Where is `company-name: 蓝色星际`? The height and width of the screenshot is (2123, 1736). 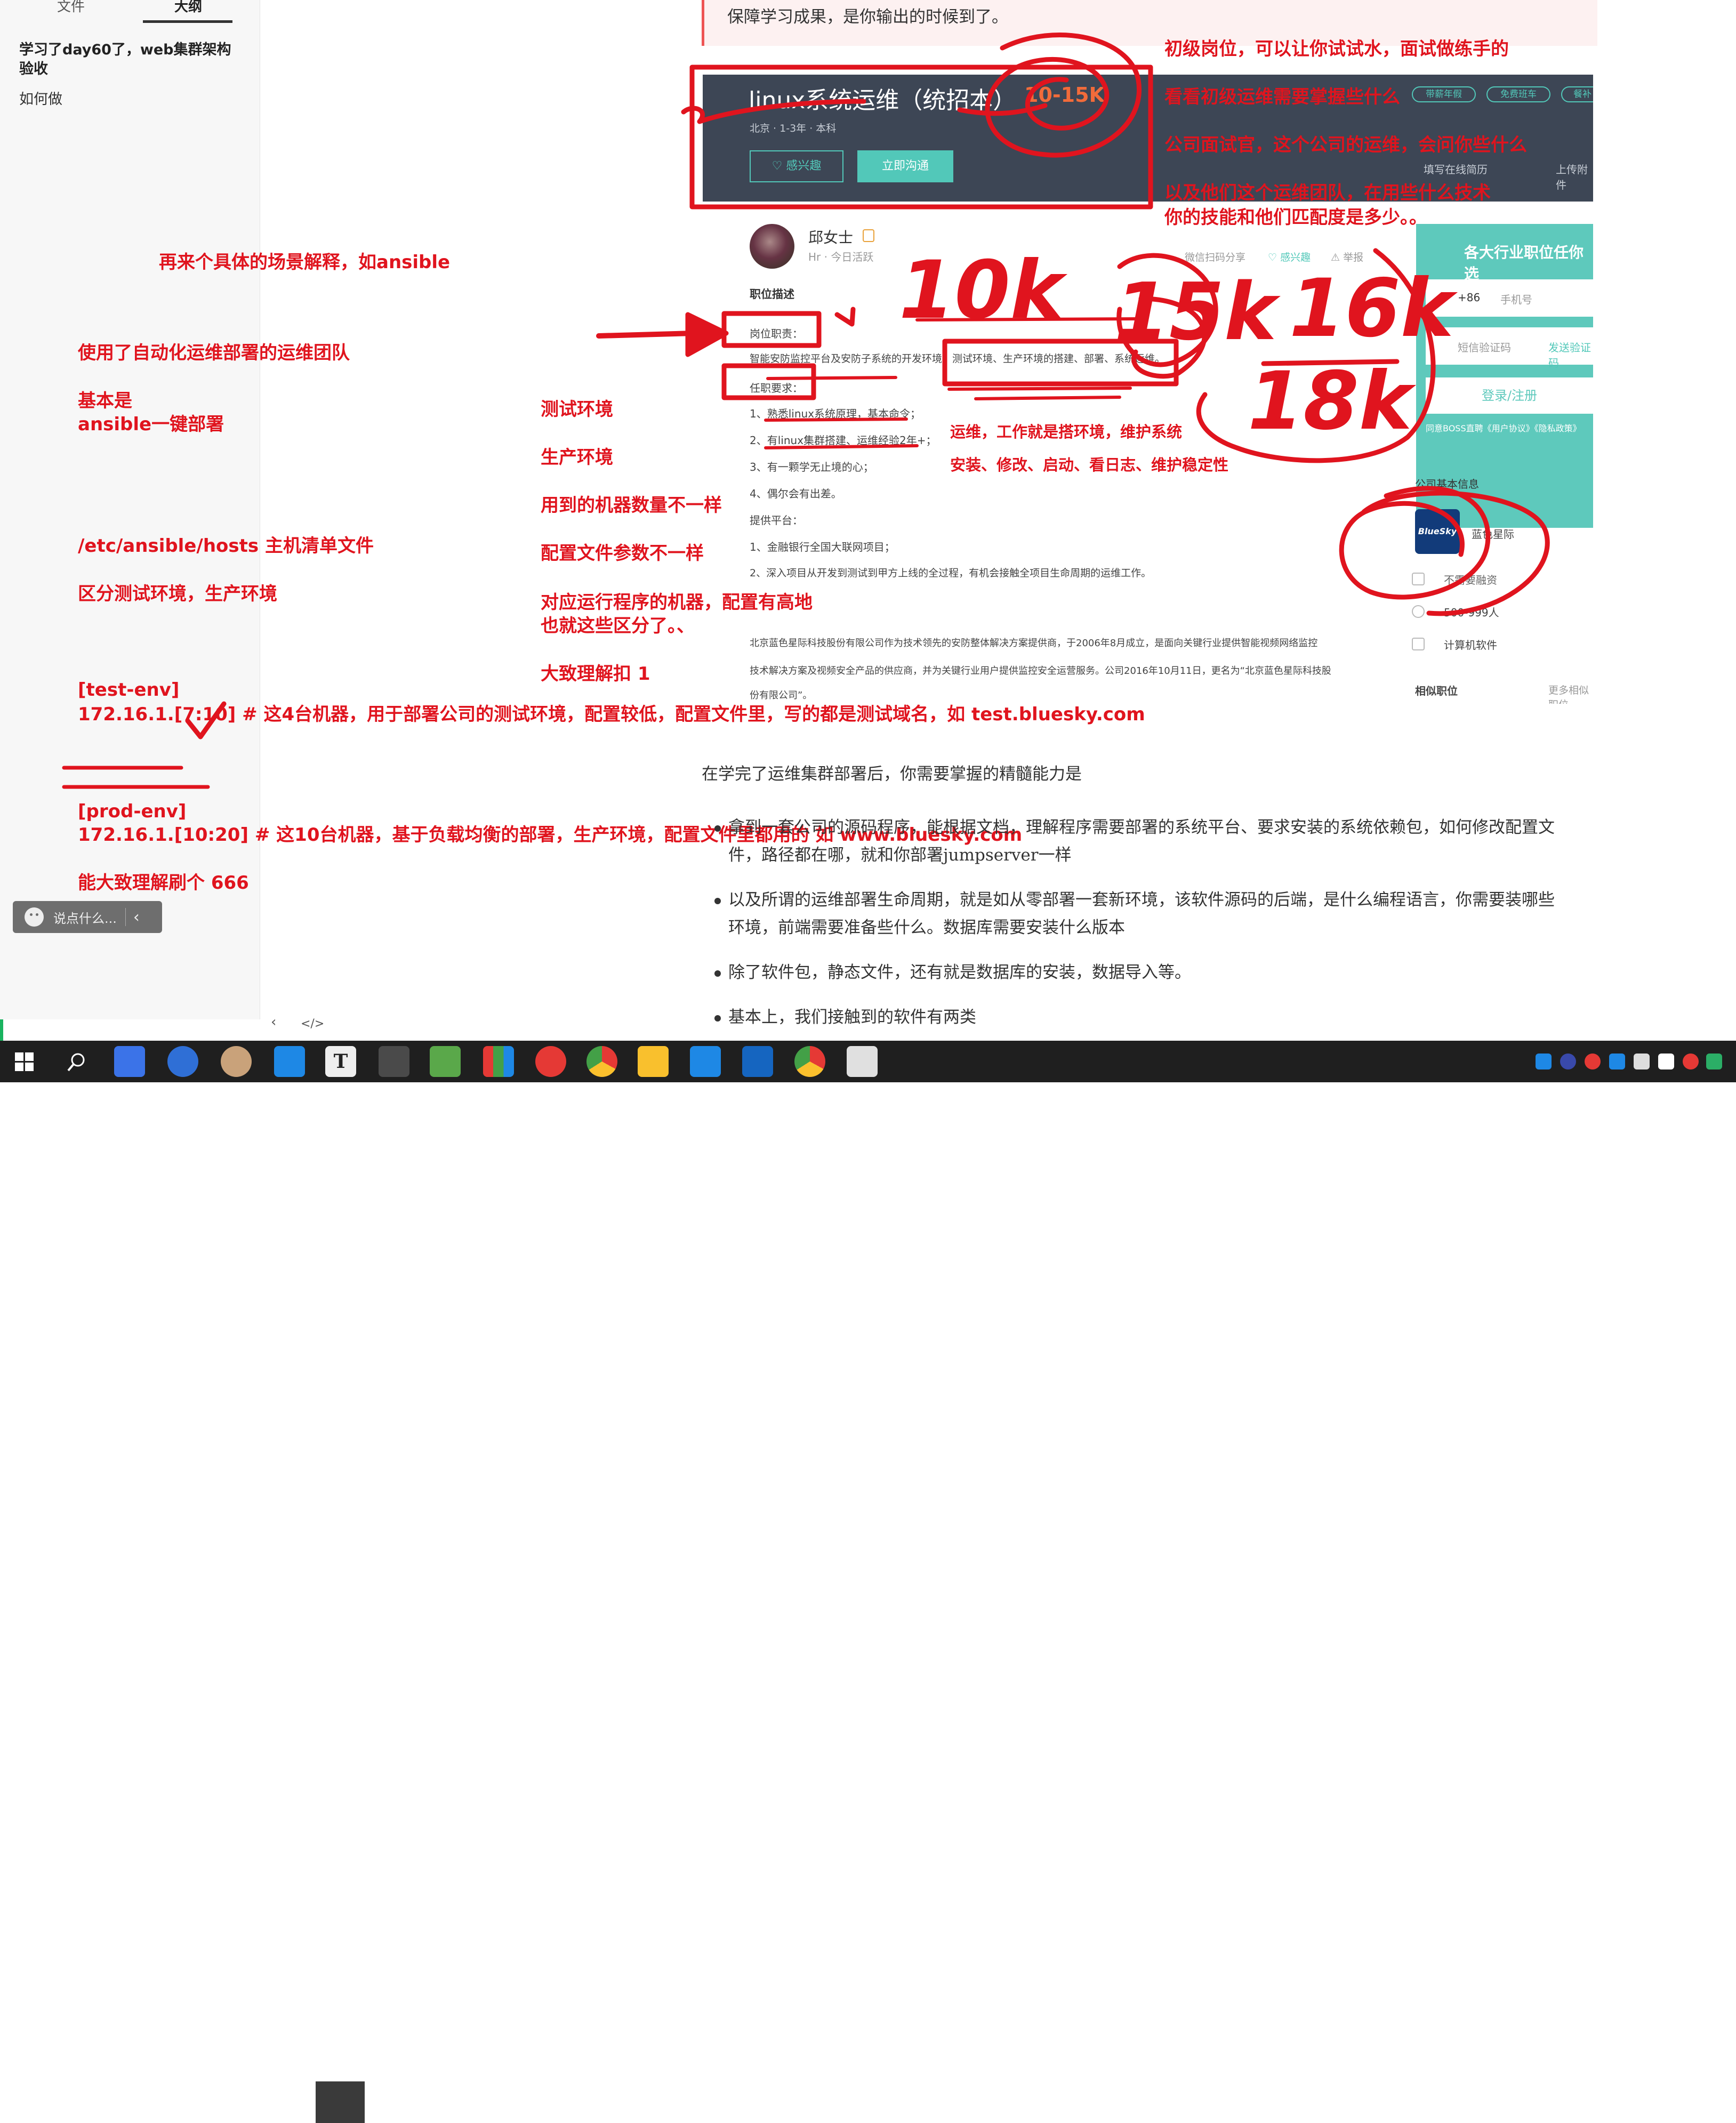 company-name: 蓝色星际 is located at coordinates (1493, 533).